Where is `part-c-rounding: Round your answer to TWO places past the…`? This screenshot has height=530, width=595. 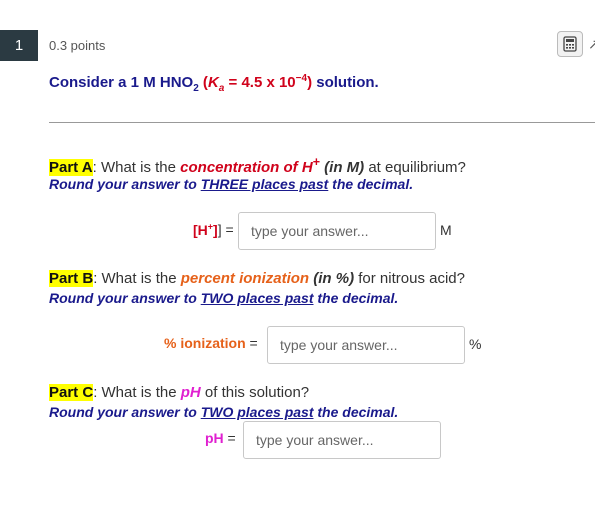
part-c-rounding: Round your answer to TWO places past the… is located at coordinates (224, 412).